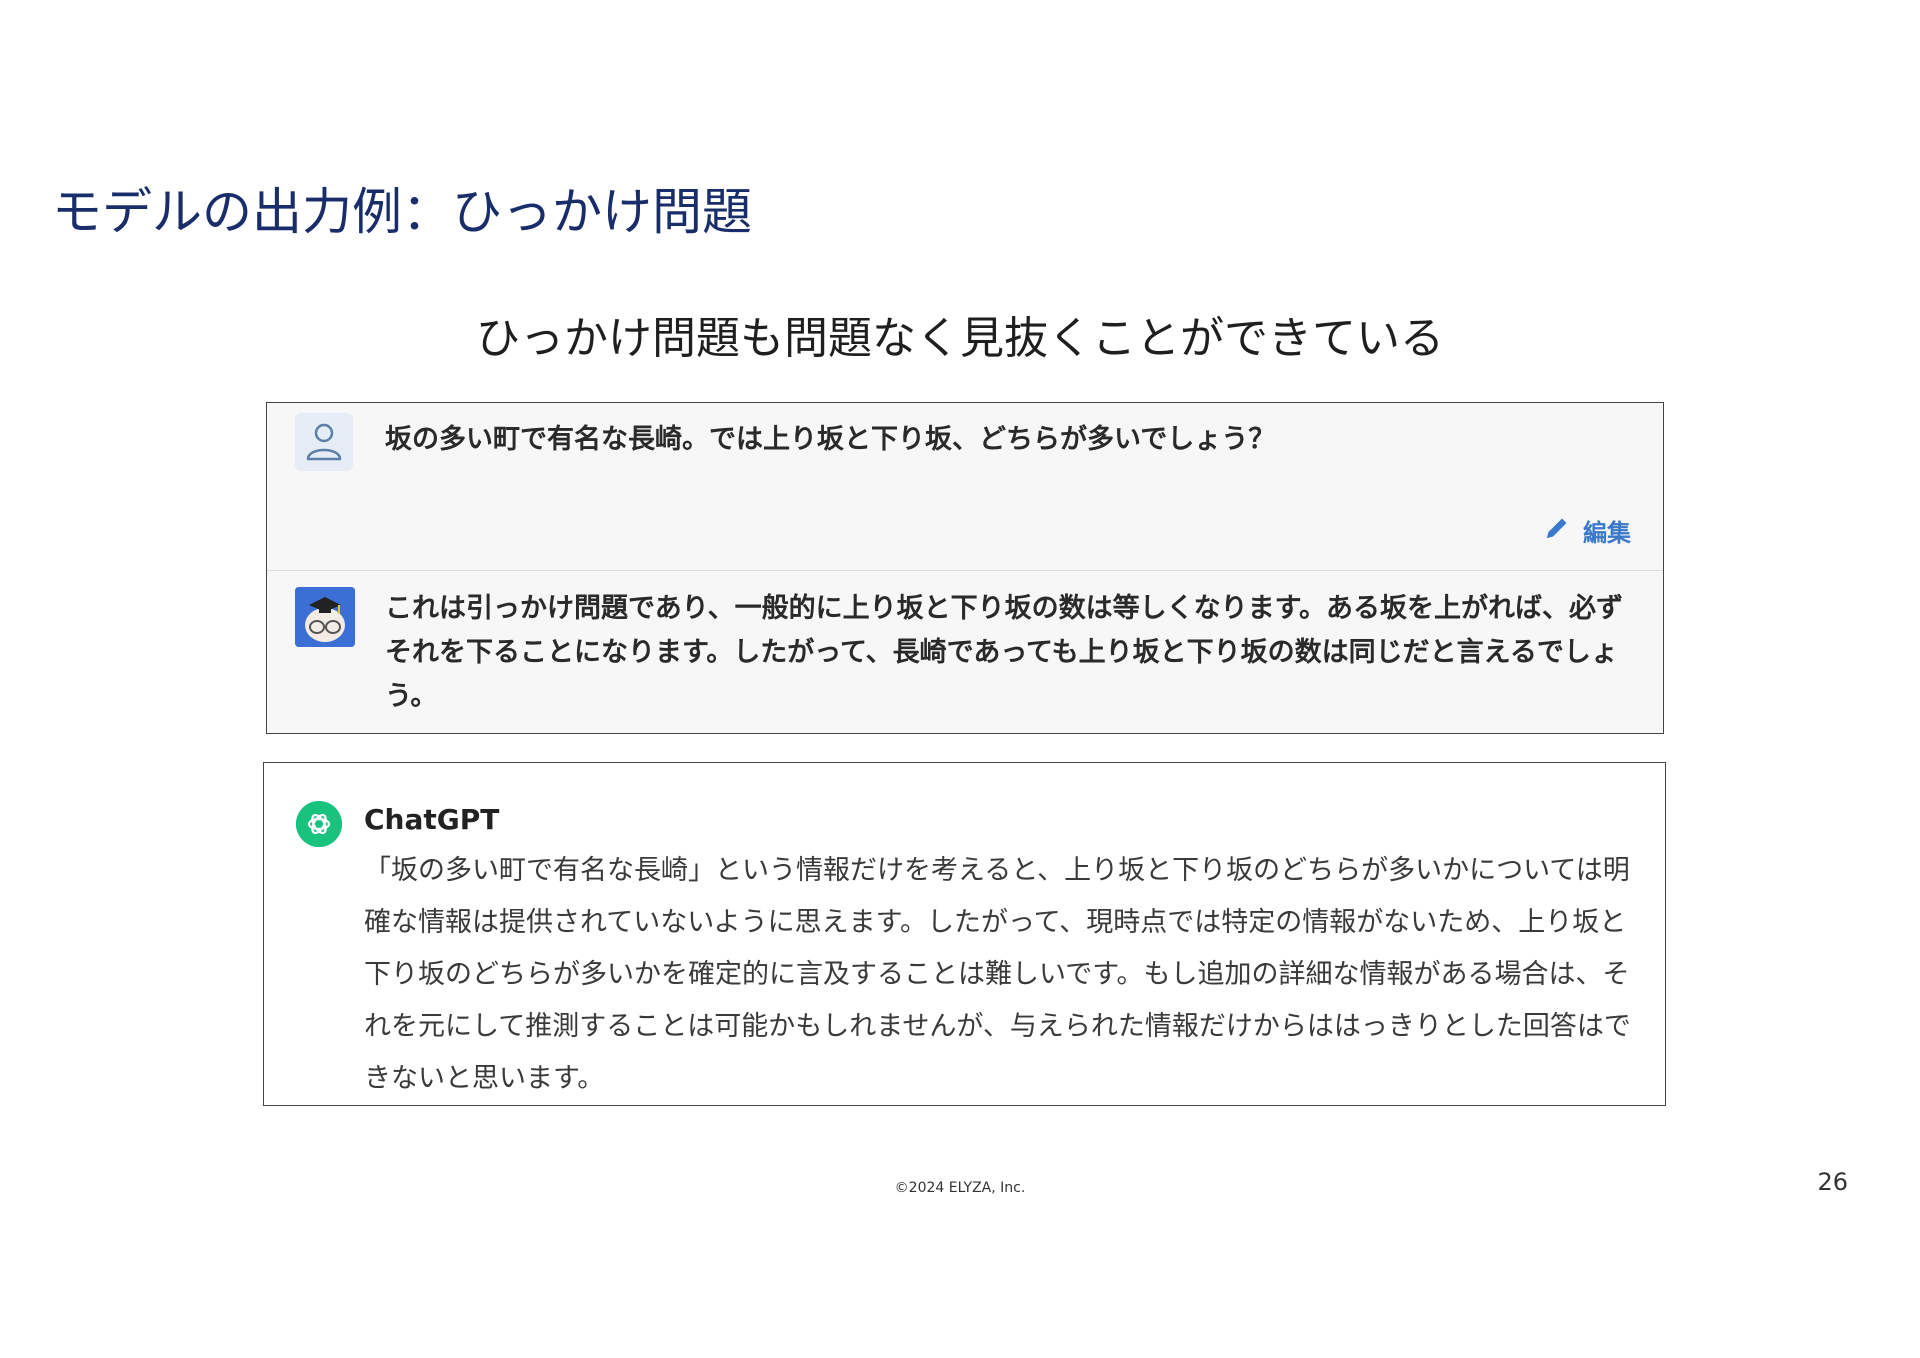 Image resolution: width=1920 pixels, height=1358 pixels. Describe the element at coordinates (402, 212) in the screenshot. I see `slide-title: モデルの出力例：ひっかけ問題` at that location.